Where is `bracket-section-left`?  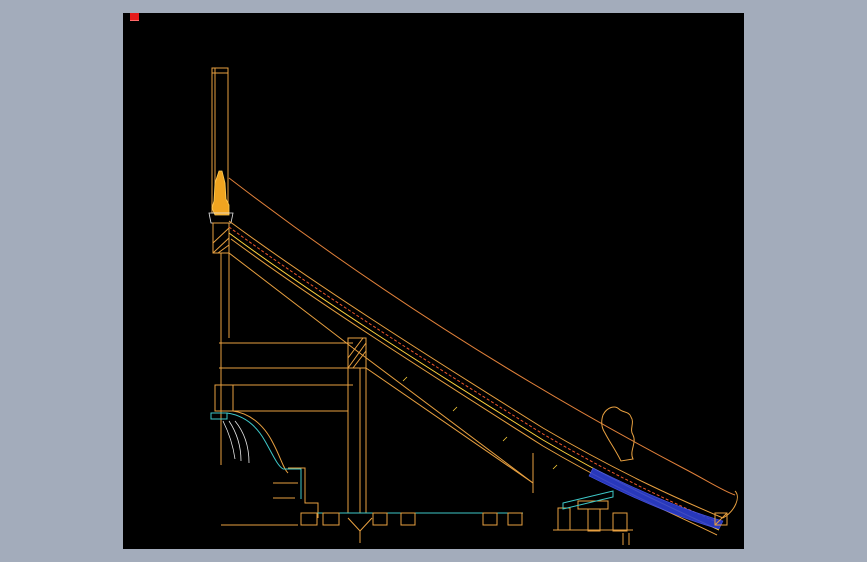
bracket-section-left is located at coordinates (266, 455).